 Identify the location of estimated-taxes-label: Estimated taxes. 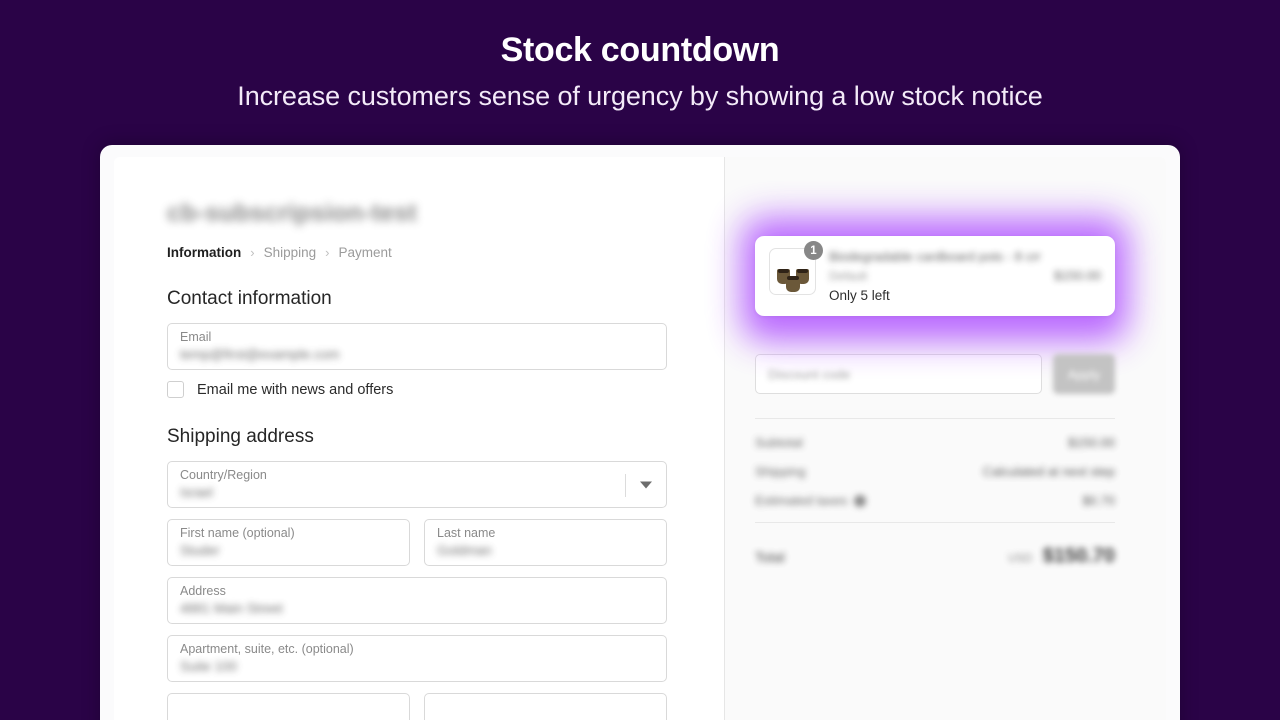
(810, 500).